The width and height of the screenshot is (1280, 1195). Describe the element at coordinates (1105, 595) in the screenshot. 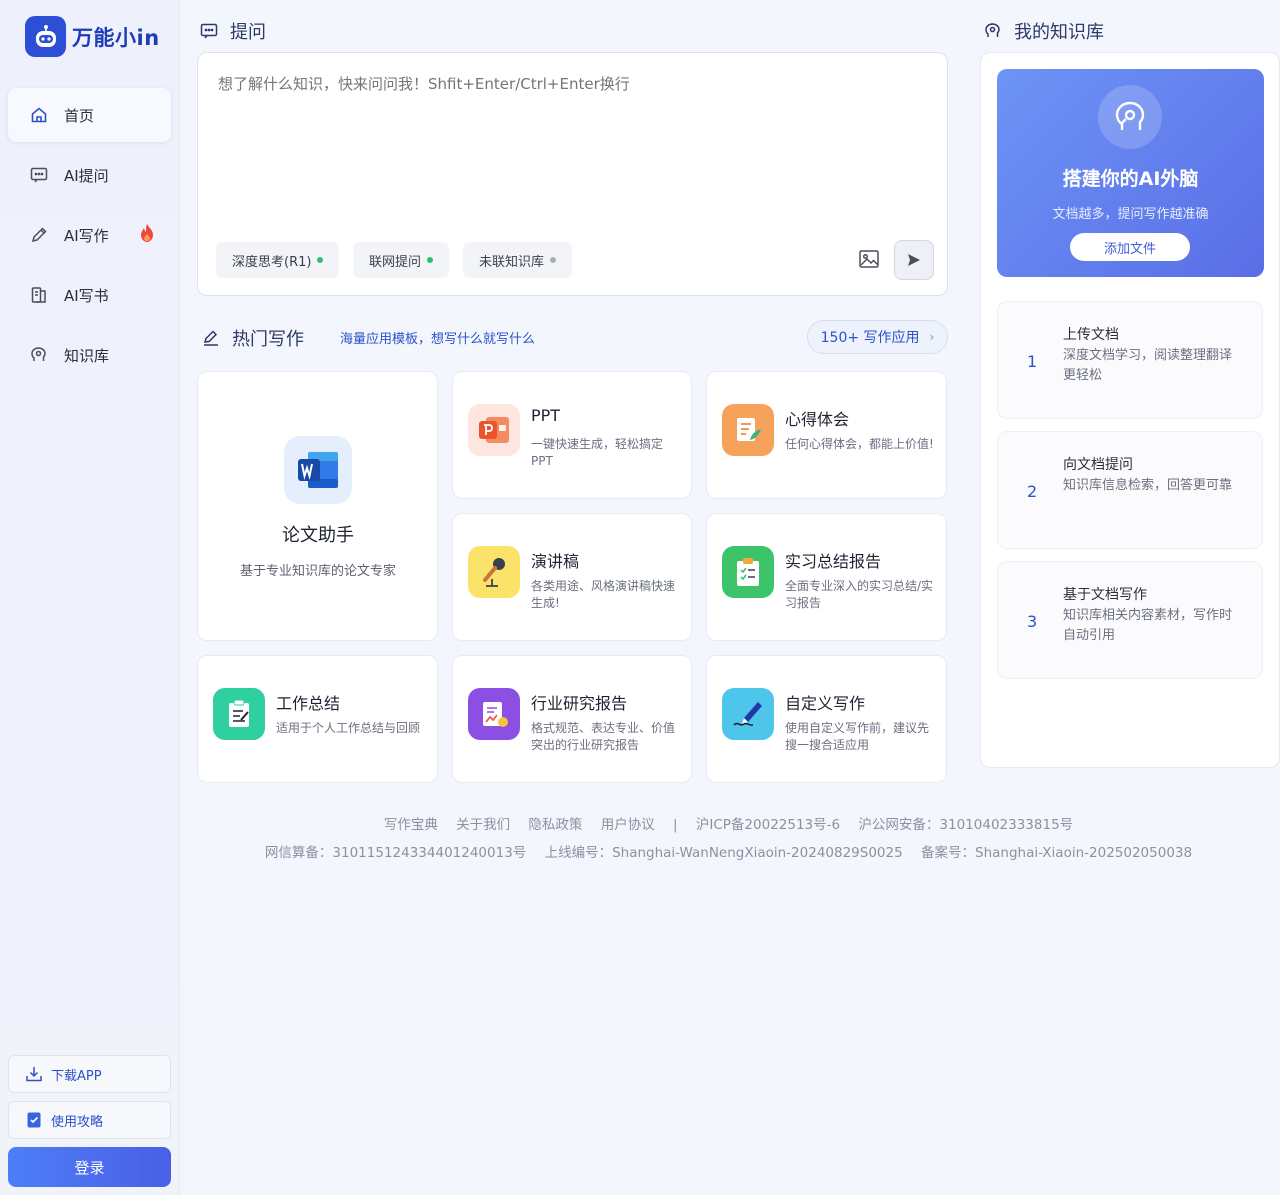

I see `step-title: 基于文档写作` at that location.